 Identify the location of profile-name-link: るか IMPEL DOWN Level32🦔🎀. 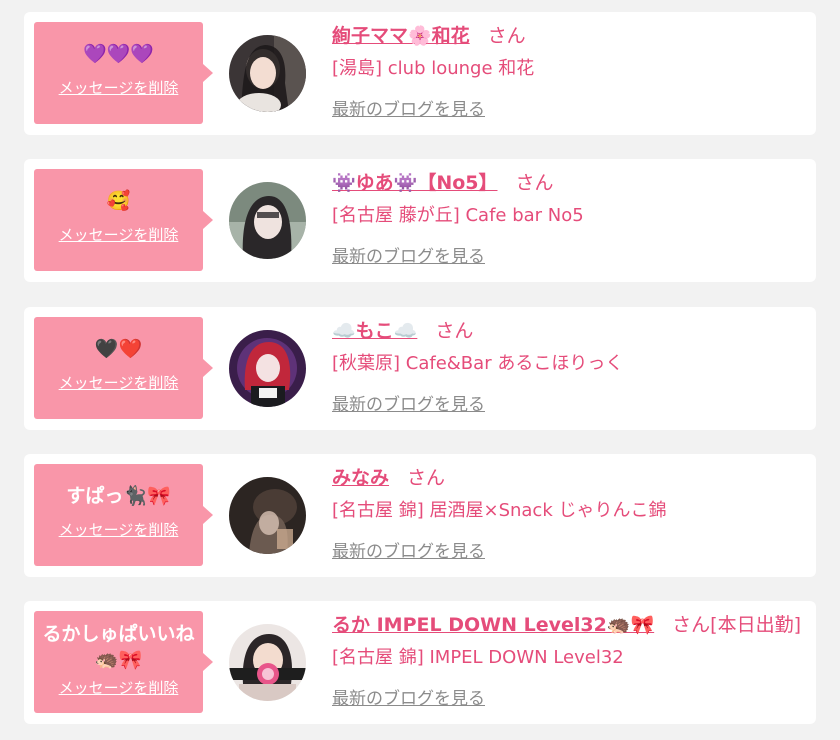
(493, 625).